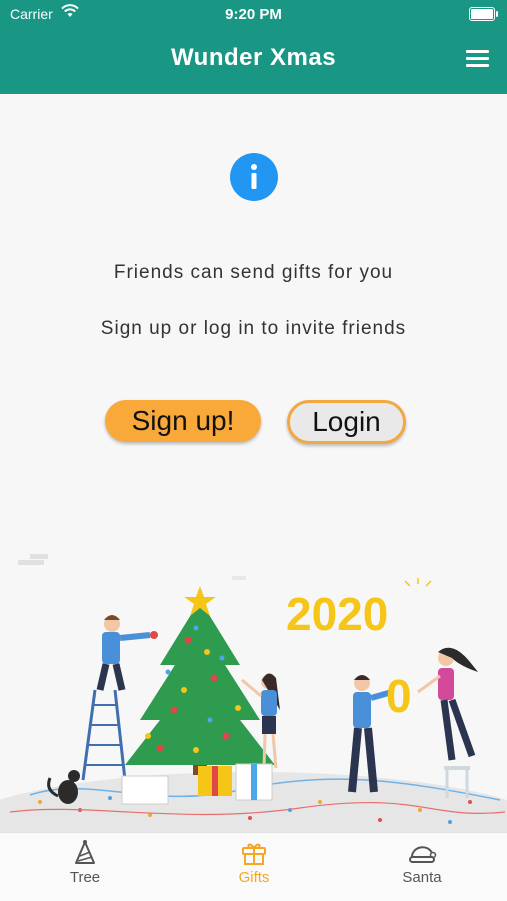 The image size is (507, 901). I want to click on bottom-tab-bar: Tree Gifts Santa, so click(253, 866).